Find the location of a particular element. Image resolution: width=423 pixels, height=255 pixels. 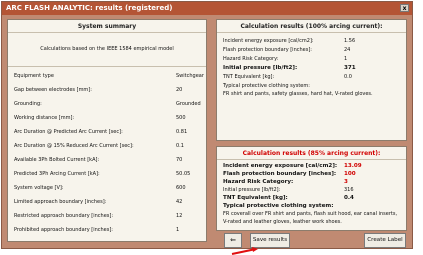

summary-row-label: Working distance [mm]: is located at coordinates (44, 118).